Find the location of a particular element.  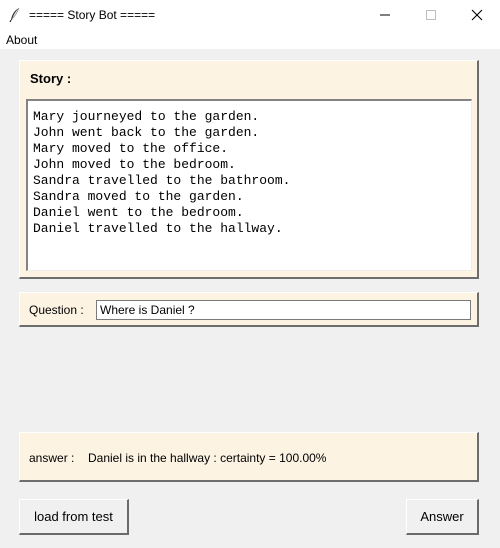

question-label: Question : is located at coordinates (56, 310).